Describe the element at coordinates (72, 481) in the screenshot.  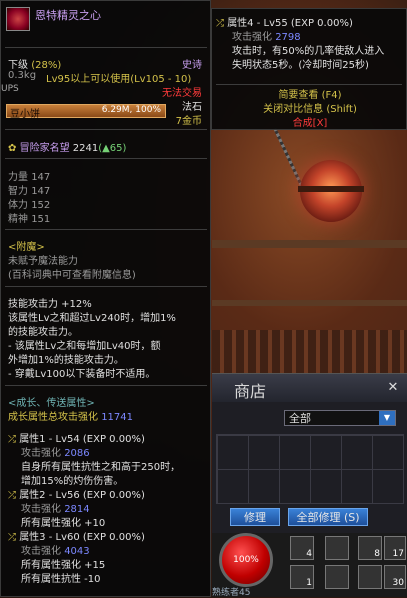
I see `growth-attr-line: 增加15%的灼伤伤害。` at that location.